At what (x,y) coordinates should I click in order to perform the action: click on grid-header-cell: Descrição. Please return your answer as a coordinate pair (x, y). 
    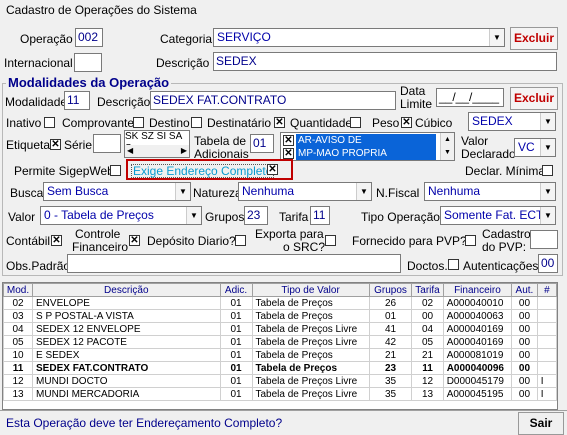
    Looking at the image, I should click on (126, 290).